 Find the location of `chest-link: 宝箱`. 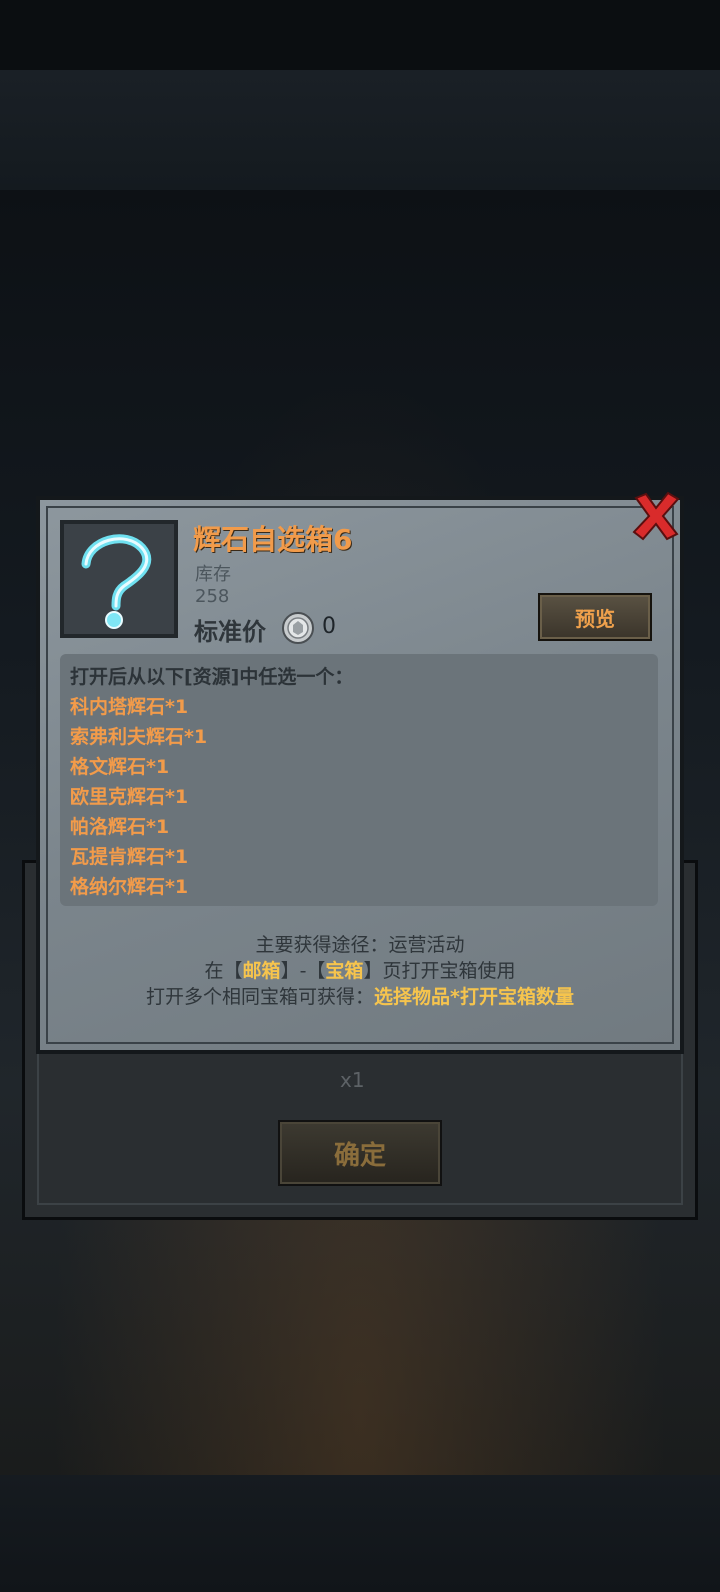

chest-link: 宝箱 is located at coordinates (344, 971).